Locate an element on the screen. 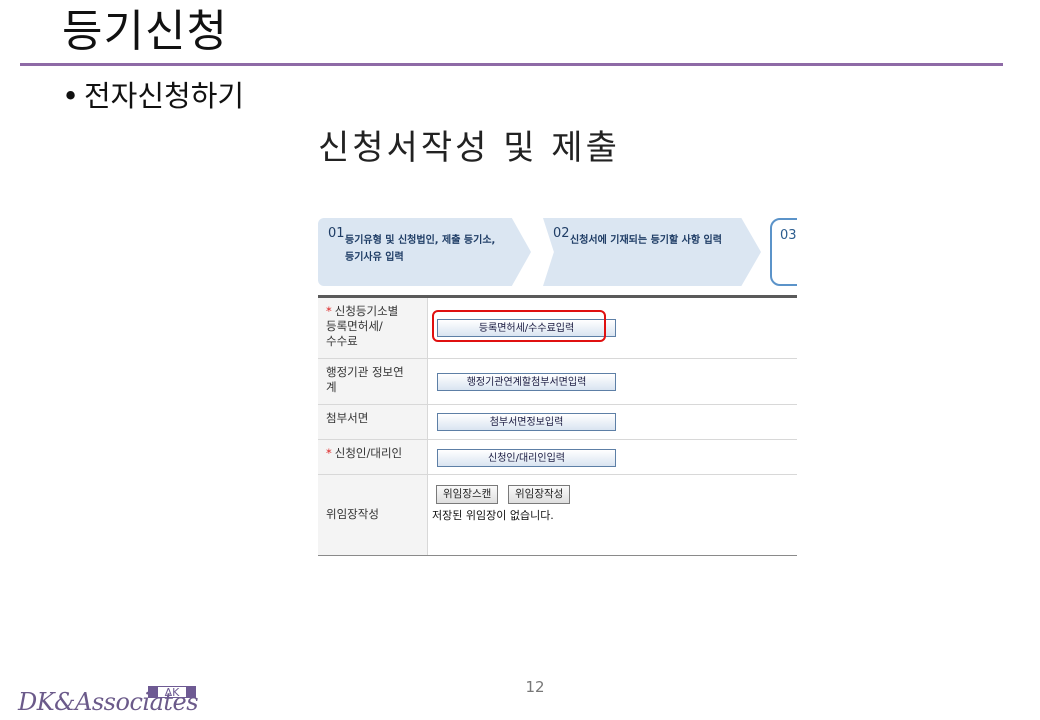 The image size is (1040, 720). step-1-label-line1: 등기유형 및 신청법인, 제출 등기소, is located at coordinates (420, 240).